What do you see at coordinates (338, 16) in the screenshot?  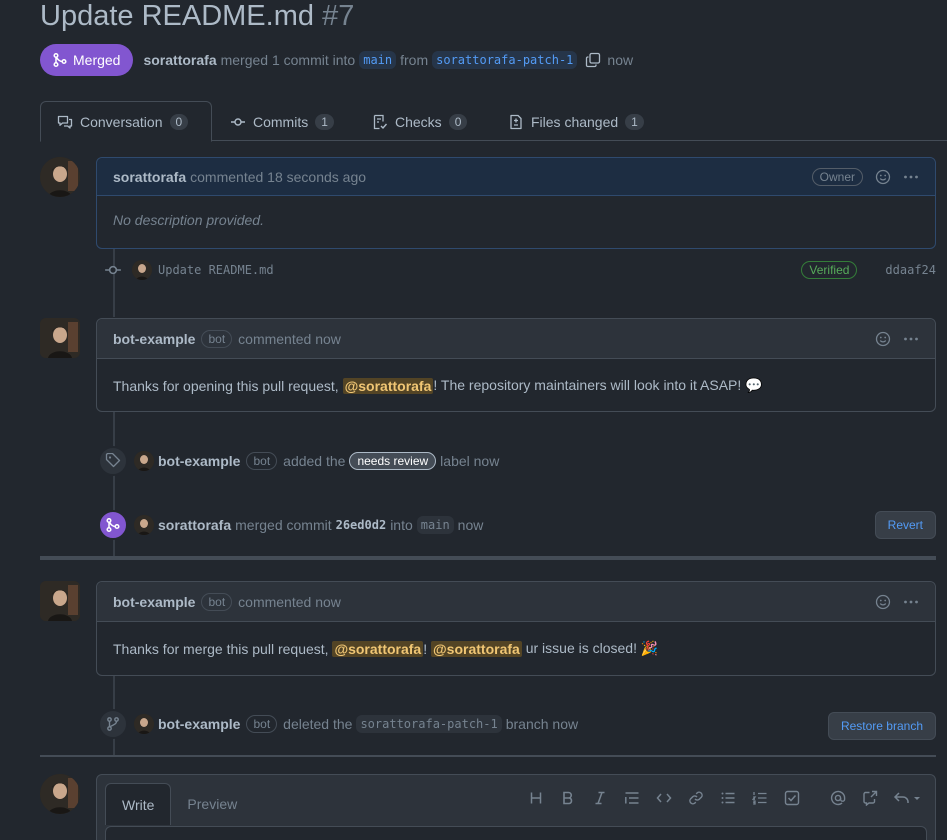 I see `pr-number: #7` at bounding box center [338, 16].